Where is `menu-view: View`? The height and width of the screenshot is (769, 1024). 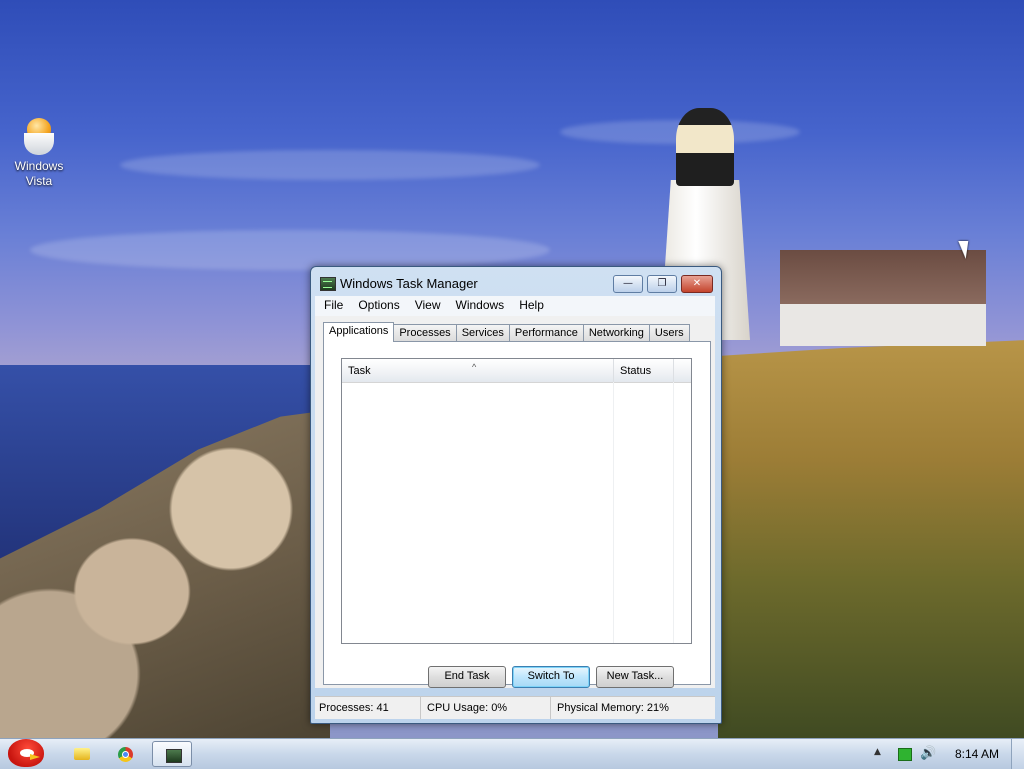
menu-view: View is located at coordinates (428, 305).